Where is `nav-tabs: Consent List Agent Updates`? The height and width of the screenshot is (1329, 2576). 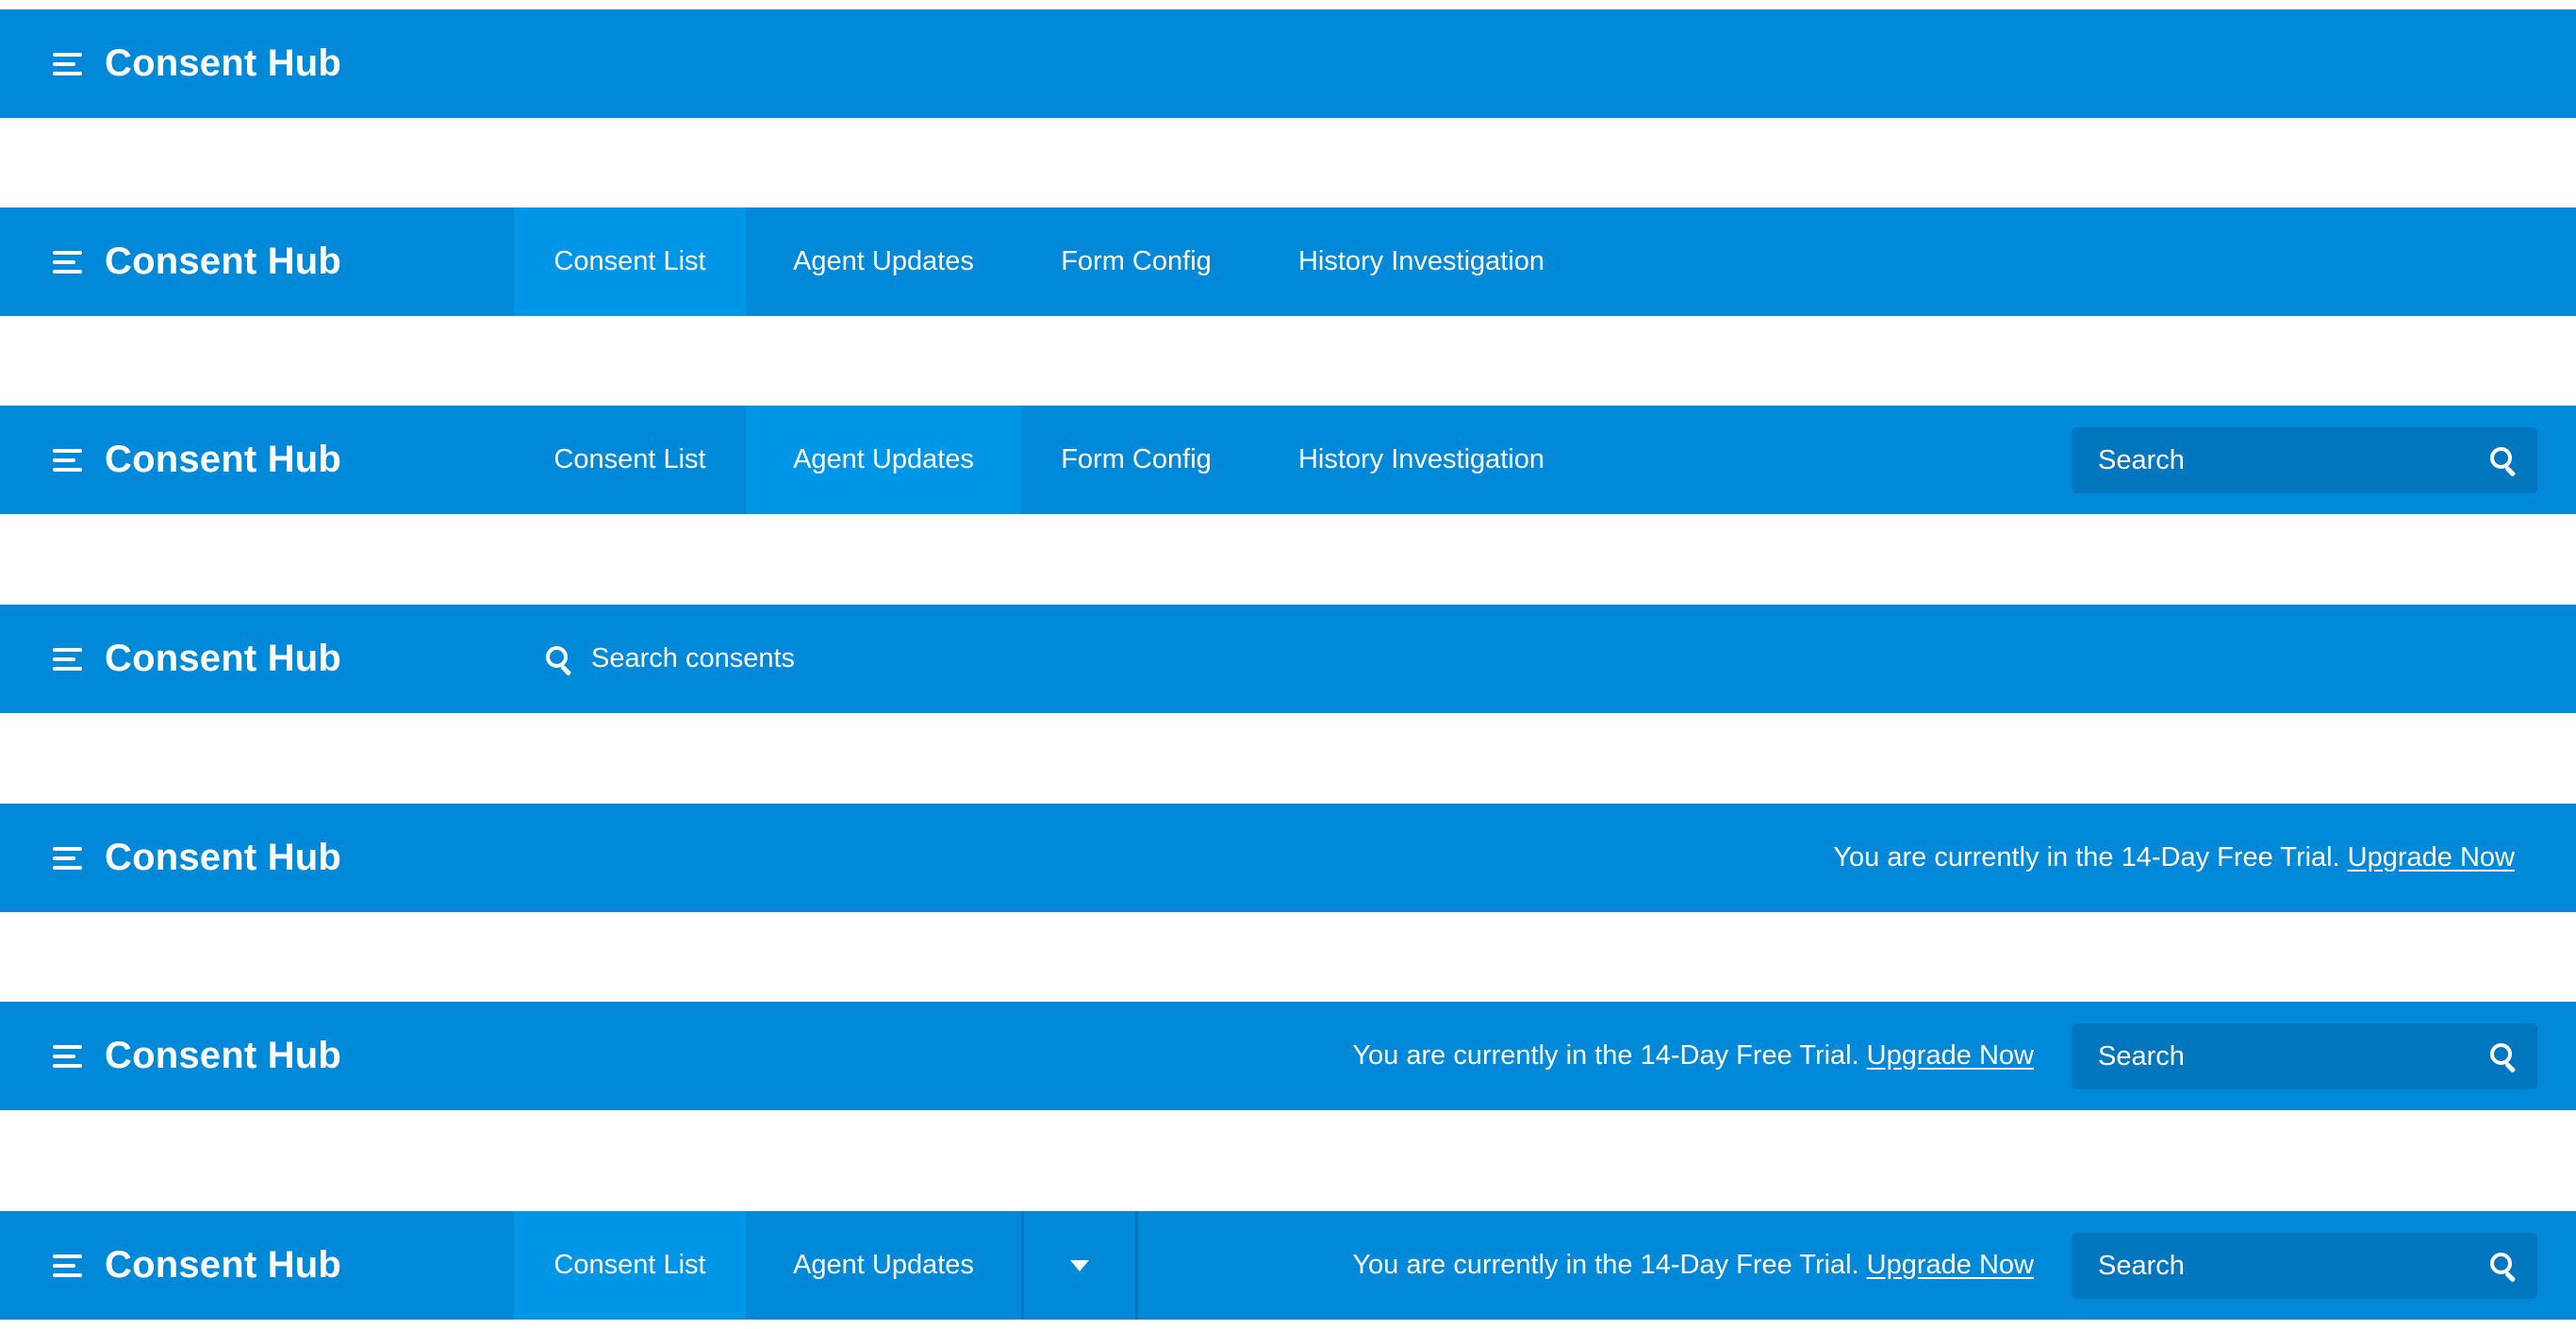 nav-tabs: Consent List Agent Updates is located at coordinates (826, 1265).